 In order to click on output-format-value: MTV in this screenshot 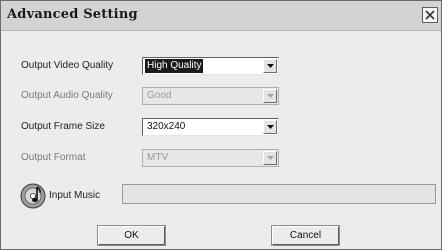, I will do `click(158, 157)`.